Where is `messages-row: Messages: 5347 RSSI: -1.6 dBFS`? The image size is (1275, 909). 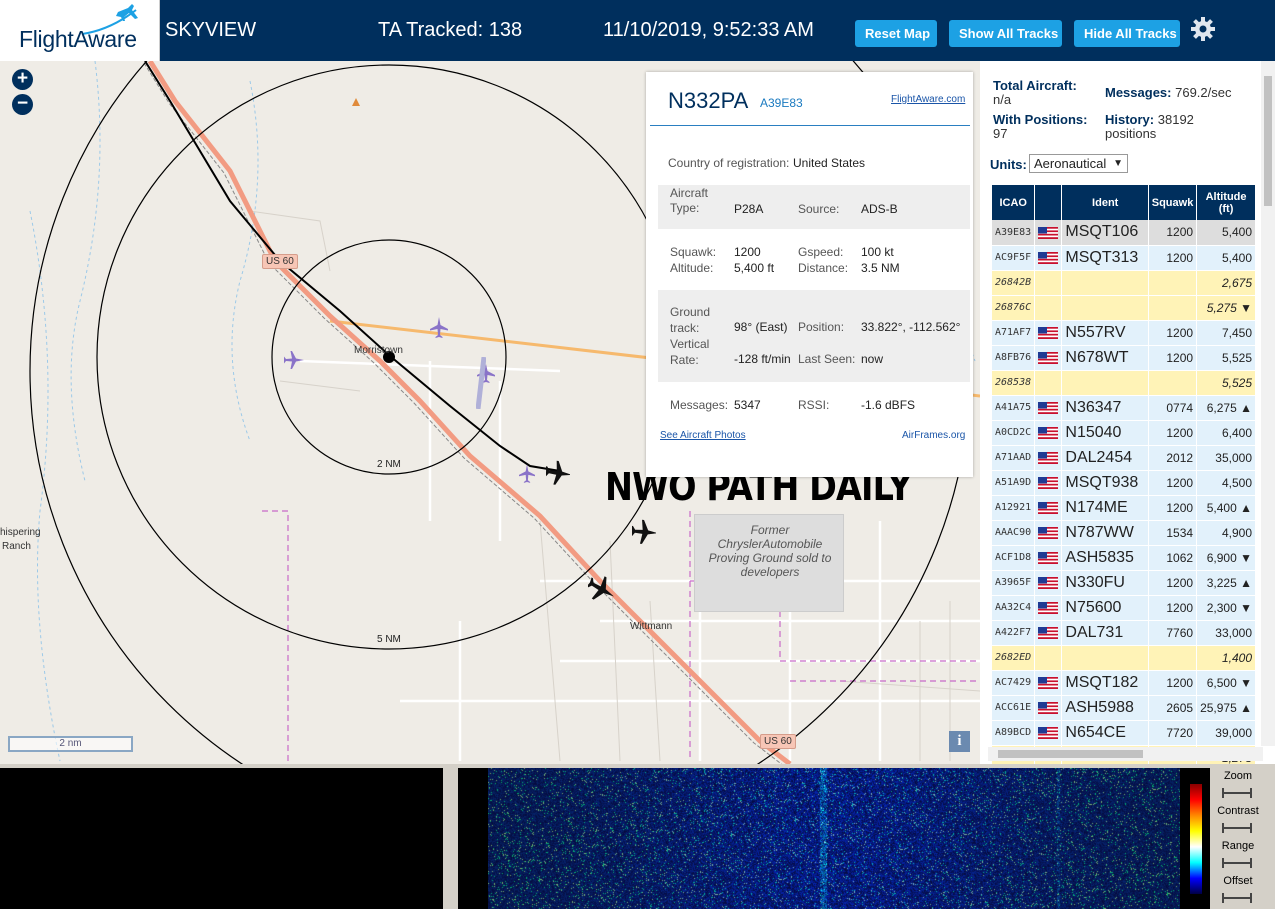 messages-row: Messages: 5347 RSSI: -1.6 dBFS is located at coordinates (814, 405).